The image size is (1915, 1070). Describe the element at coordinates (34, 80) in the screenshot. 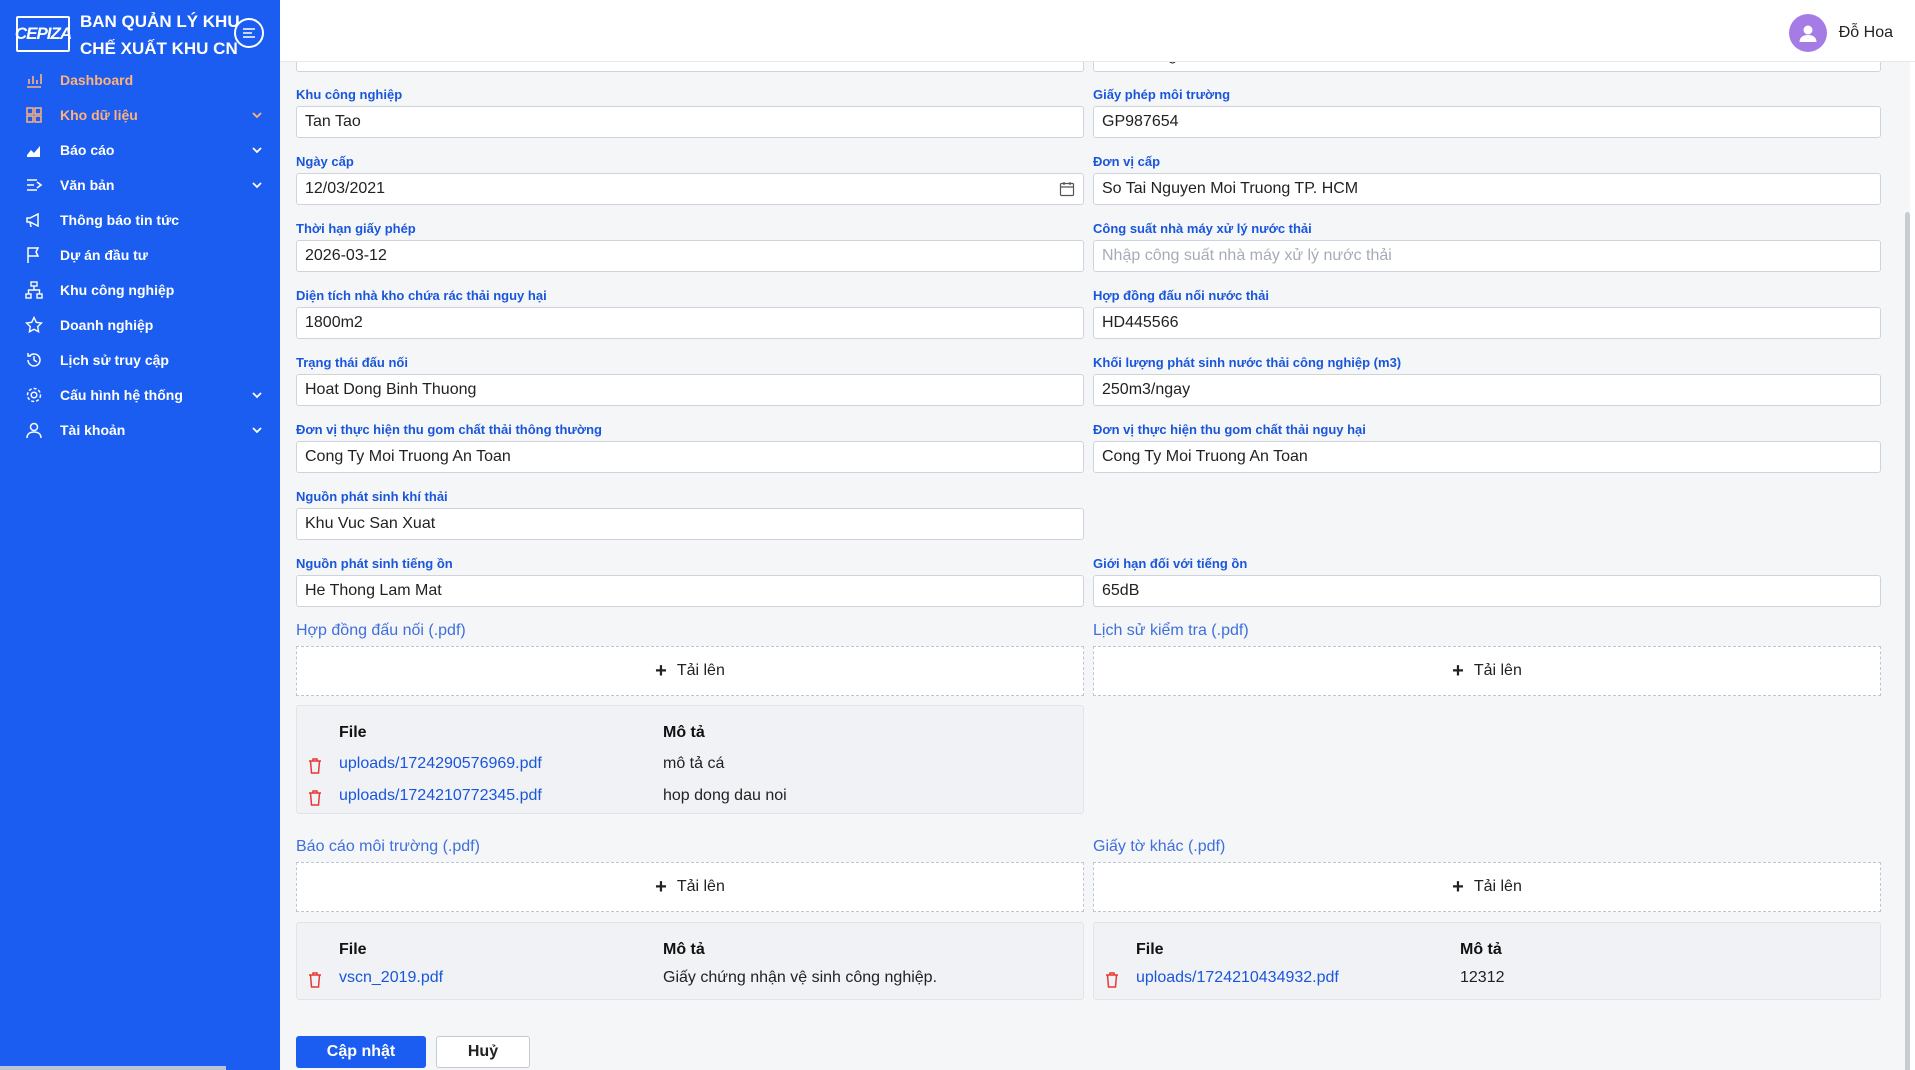

I see `bar-chart-icon` at that location.